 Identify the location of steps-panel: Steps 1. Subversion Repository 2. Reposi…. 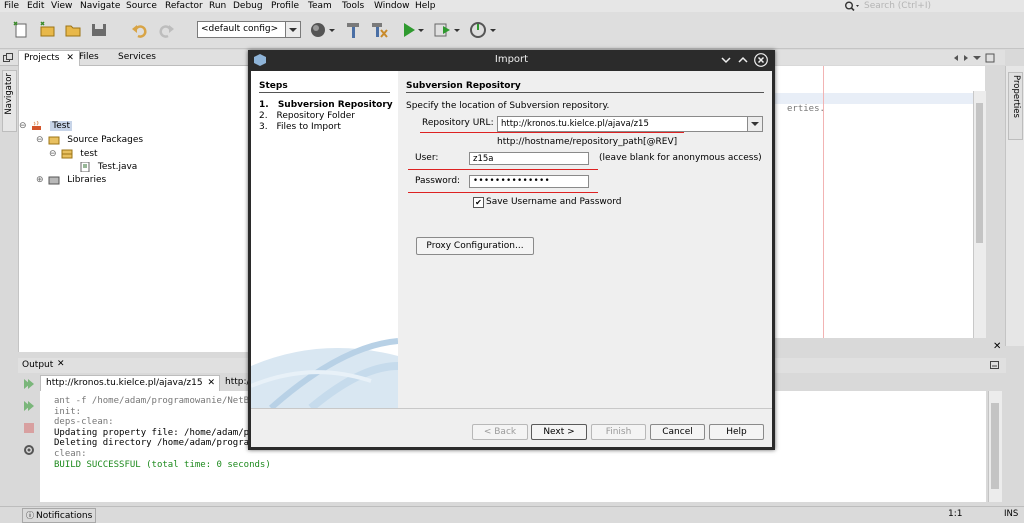
(324, 239).